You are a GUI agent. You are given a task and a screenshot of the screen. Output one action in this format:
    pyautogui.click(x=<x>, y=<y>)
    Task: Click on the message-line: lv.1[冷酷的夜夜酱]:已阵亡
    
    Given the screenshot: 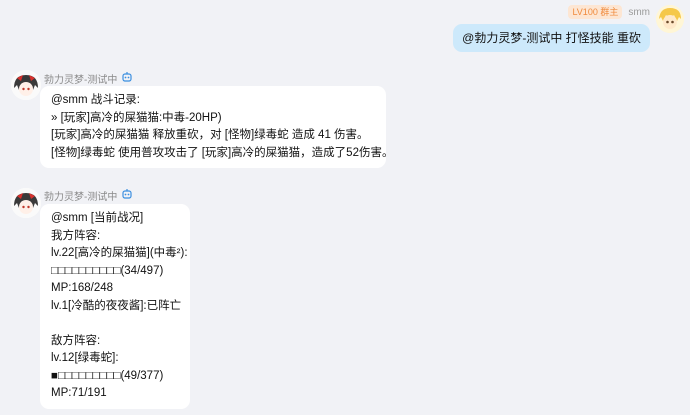 What is the action you would take?
    pyautogui.click(x=116, y=305)
    